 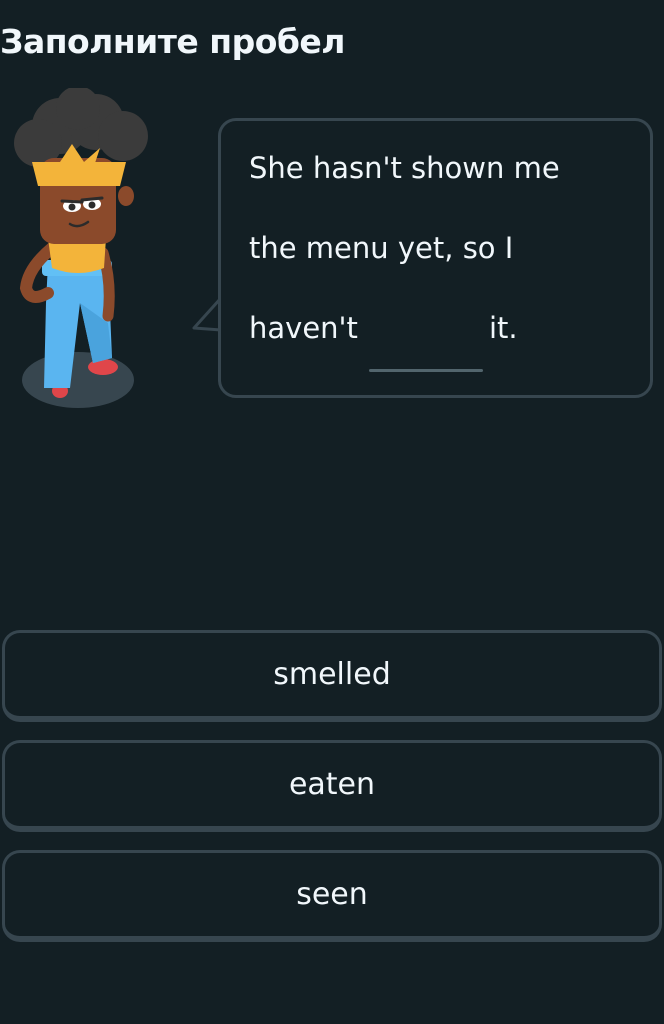 What do you see at coordinates (172, 41) in the screenshot?
I see `page-title: Заполните пробел` at bounding box center [172, 41].